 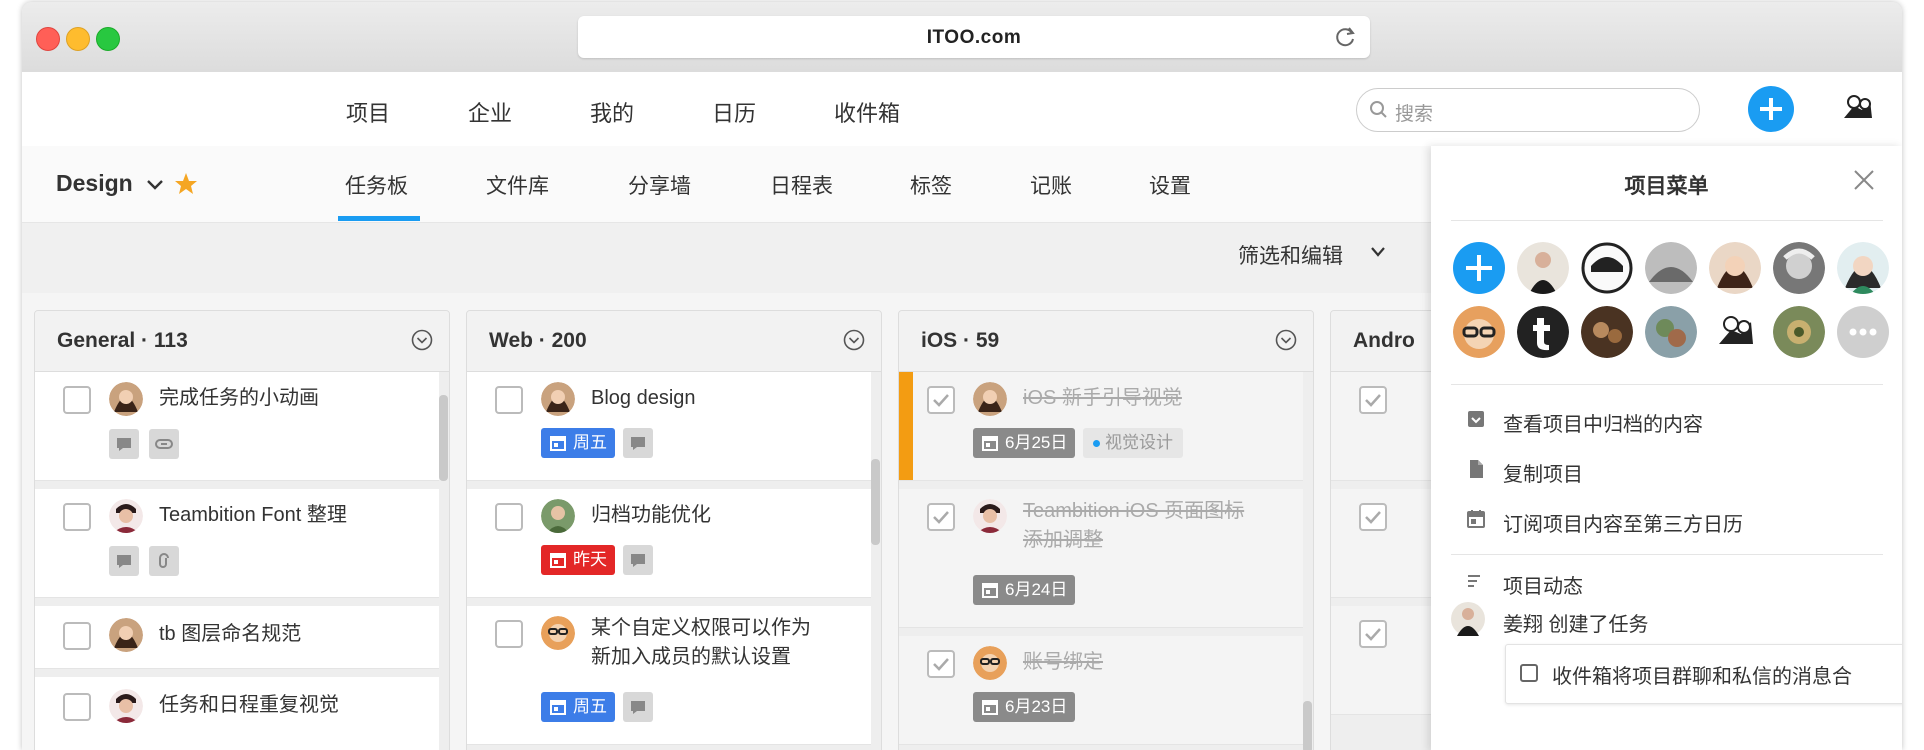 I want to click on column-header: General · 113, so click(x=242, y=341).